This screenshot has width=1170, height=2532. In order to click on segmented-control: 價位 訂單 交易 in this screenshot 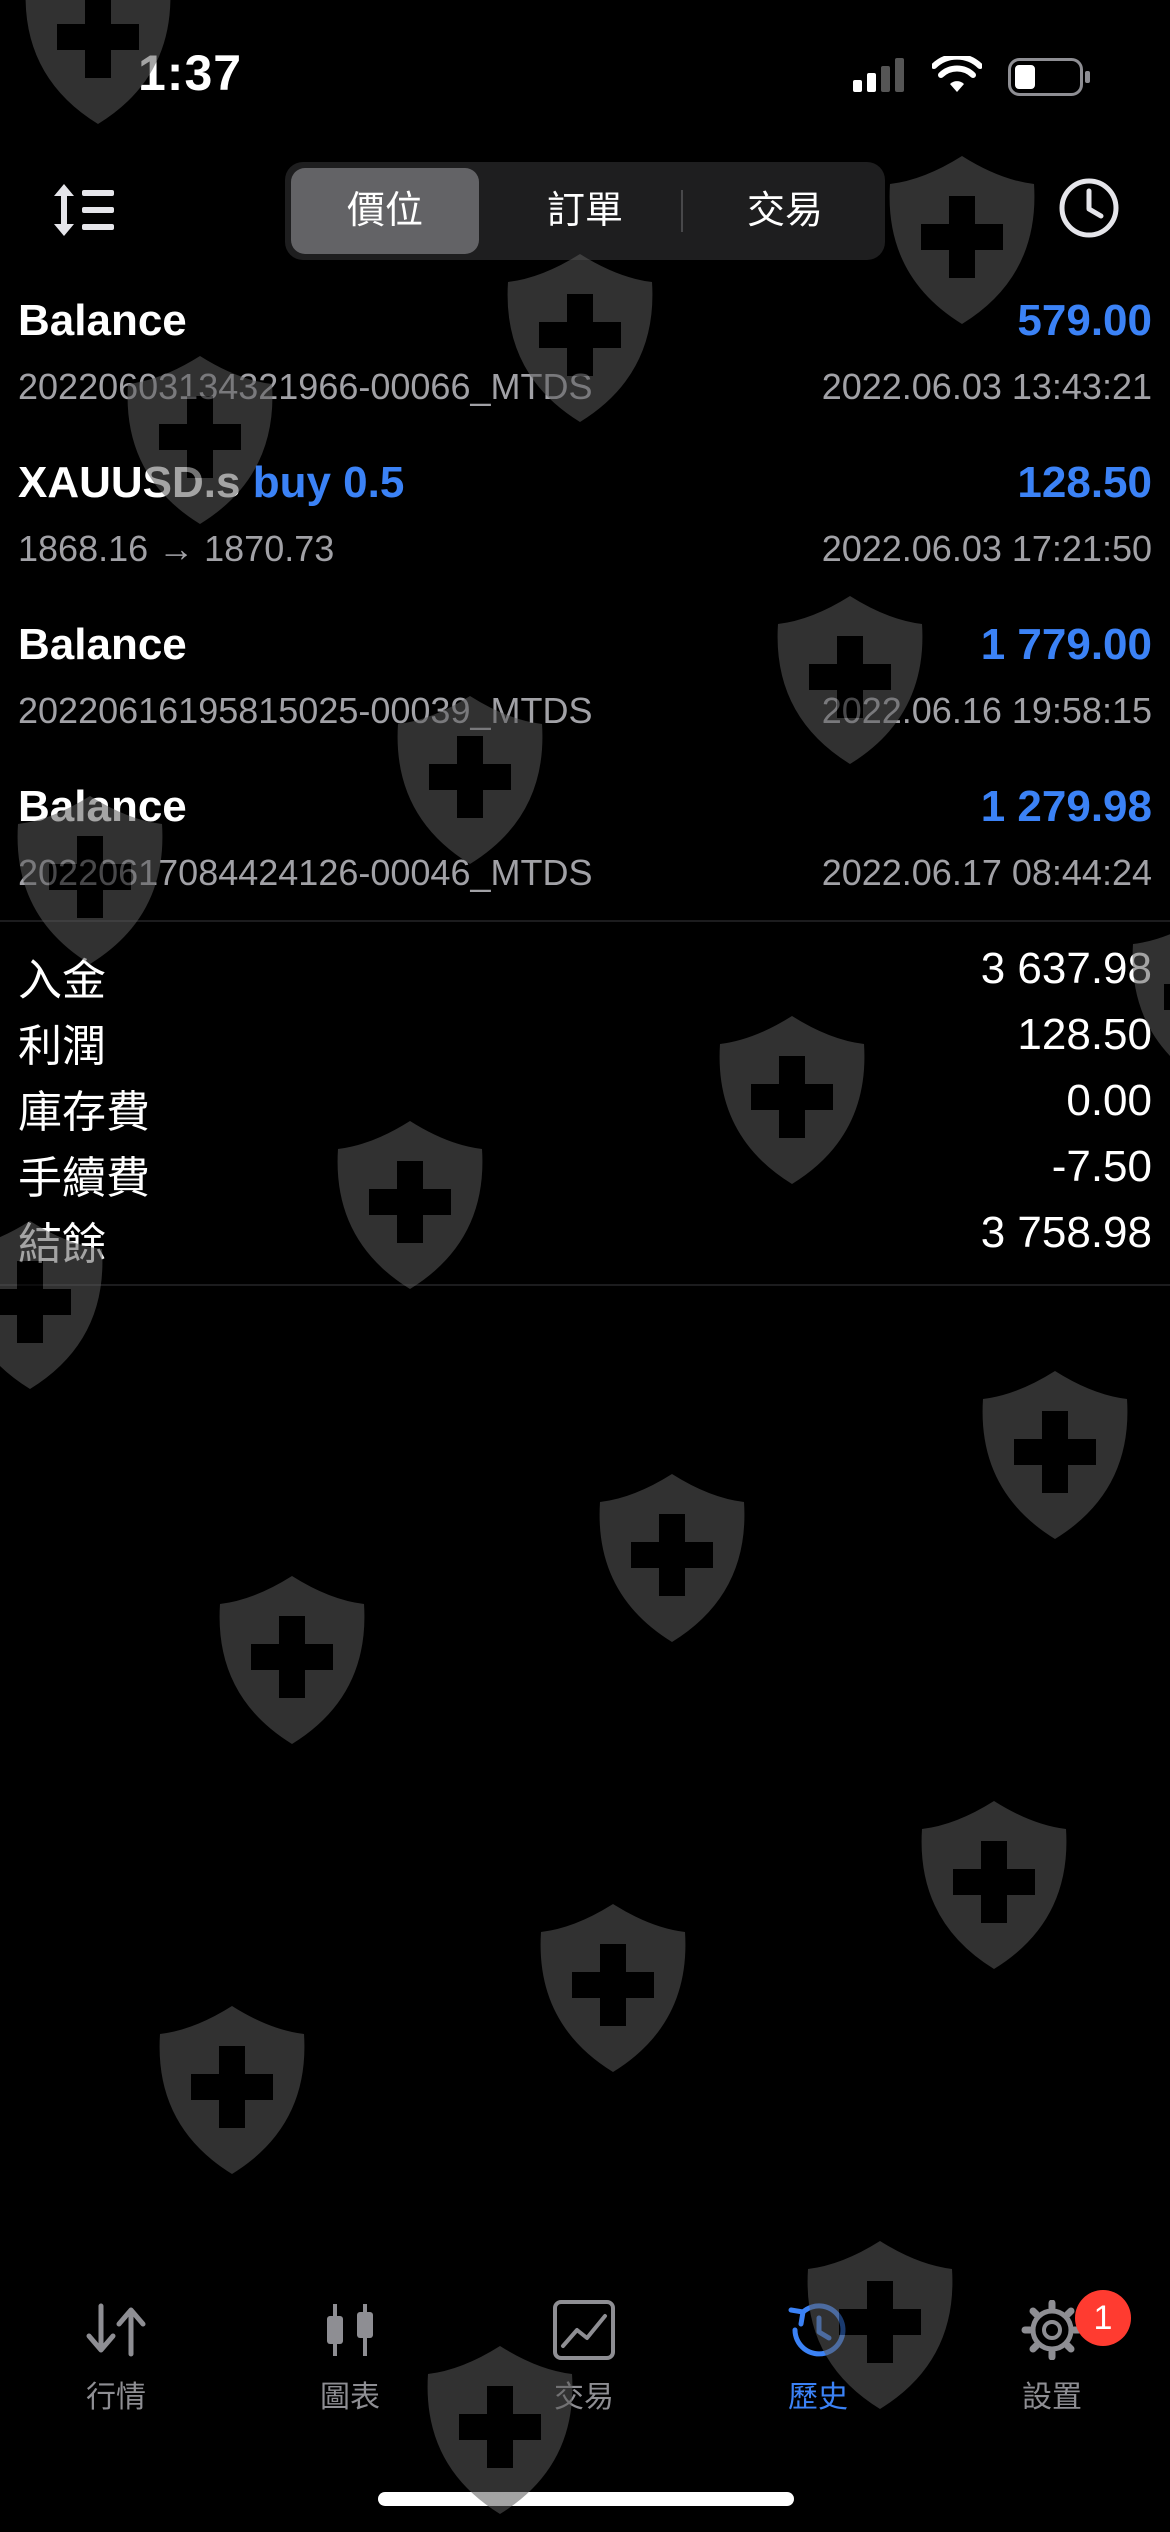, I will do `click(585, 211)`.